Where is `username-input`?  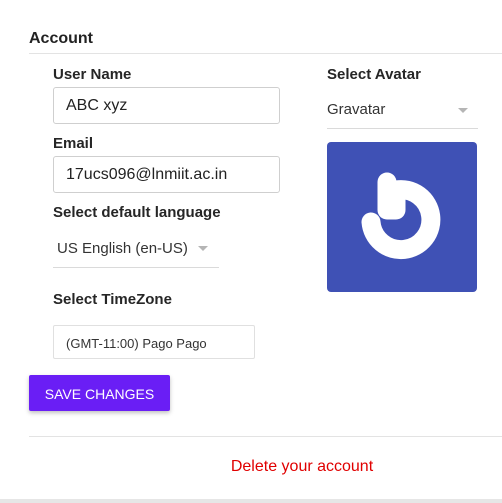 username-input is located at coordinates (166, 105).